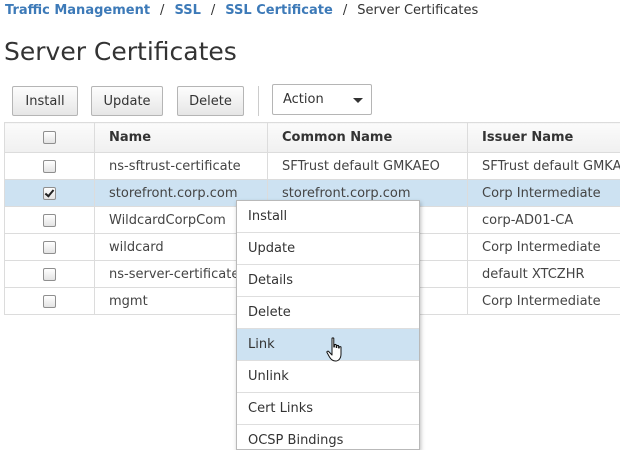  Describe the element at coordinates (328, 437) in the screenshot. I see `menu-item-ocsp-bindings: OCSP Bindings` at that location.